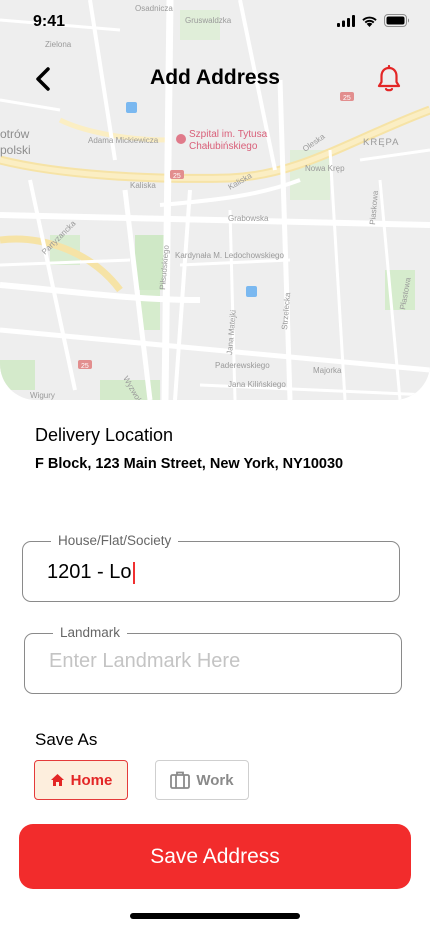 Image resolution: width=430 pixels, height=932 pixels. What do you see at coordinates (49, 21) in the screenshot?
I see `status-time: 9:41` at bounding box center [49, 21].